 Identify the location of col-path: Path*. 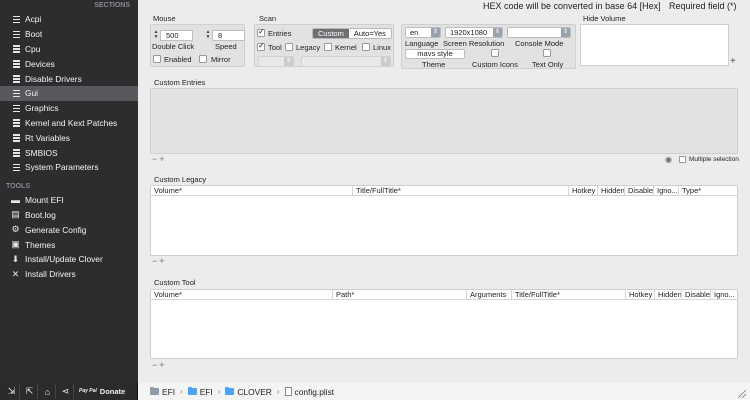
(399, 295).